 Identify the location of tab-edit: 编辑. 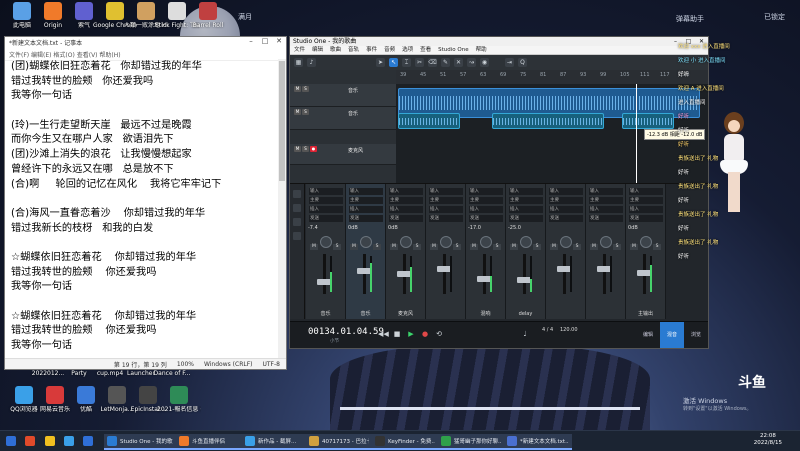
(648, 335).